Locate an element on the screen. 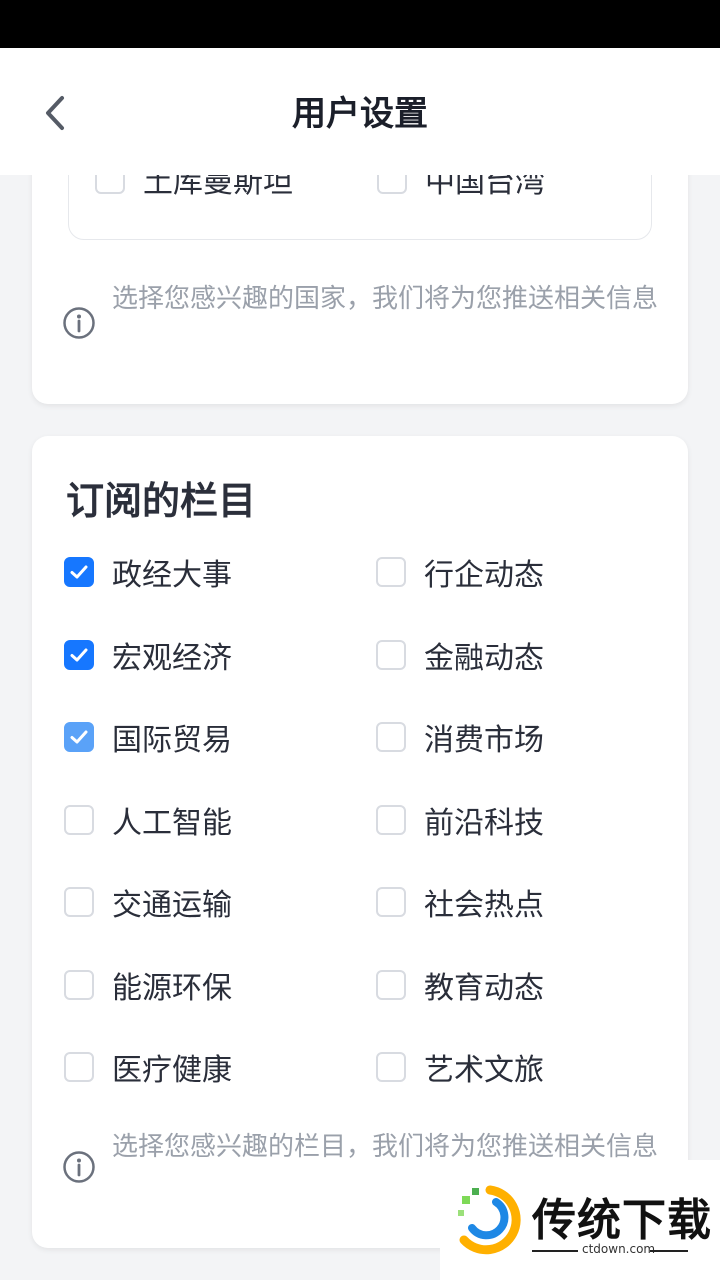 This screenshot has height=1280, width=720. column-option: 交通运输 is located at coordinates (148, 902).